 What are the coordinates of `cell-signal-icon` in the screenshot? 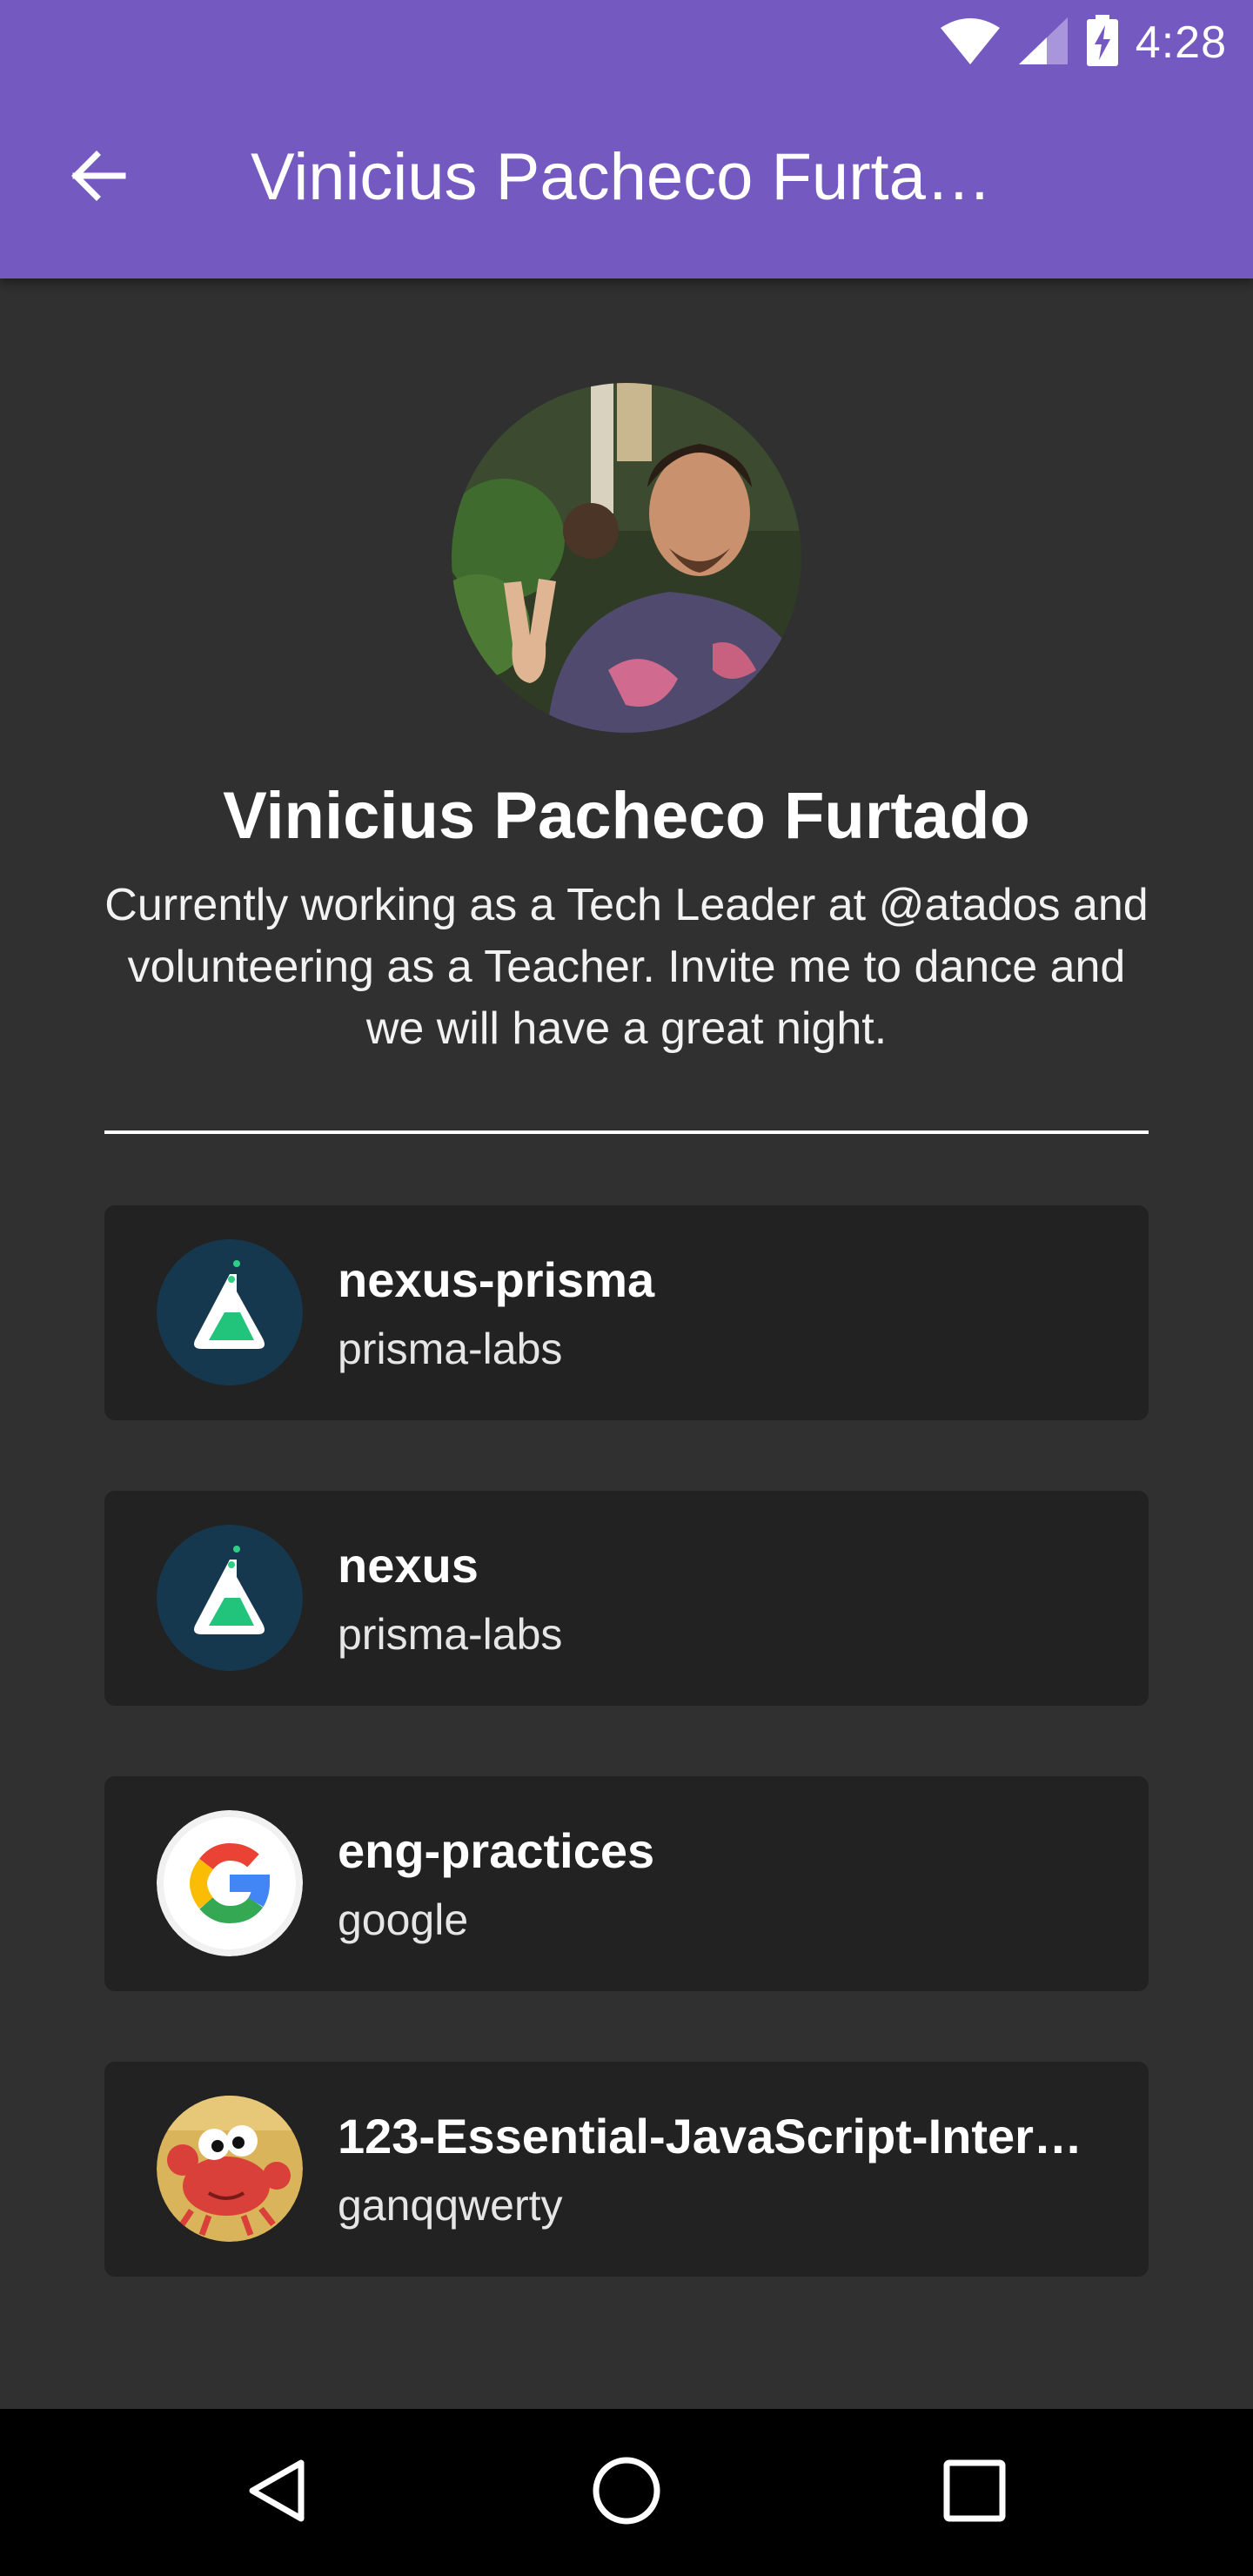 It's located at (1043, 43).